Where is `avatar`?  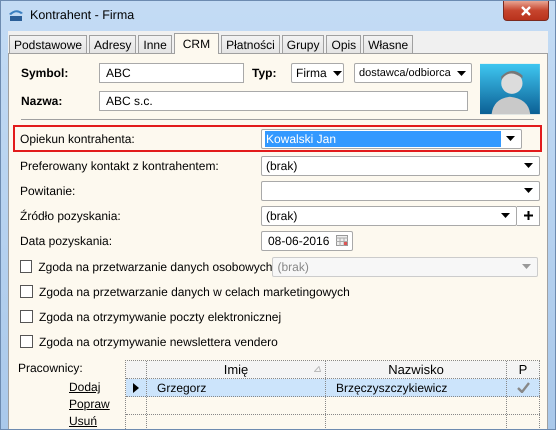
avatar is located at coordinates (510, 89).